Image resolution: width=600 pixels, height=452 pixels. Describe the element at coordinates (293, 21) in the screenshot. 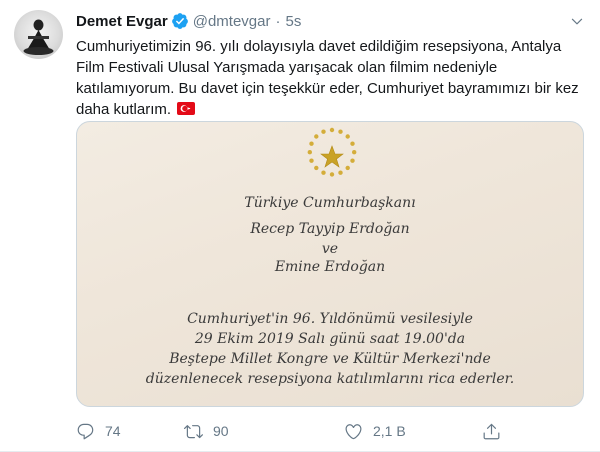

I see `timestamp: 5s` at that location.